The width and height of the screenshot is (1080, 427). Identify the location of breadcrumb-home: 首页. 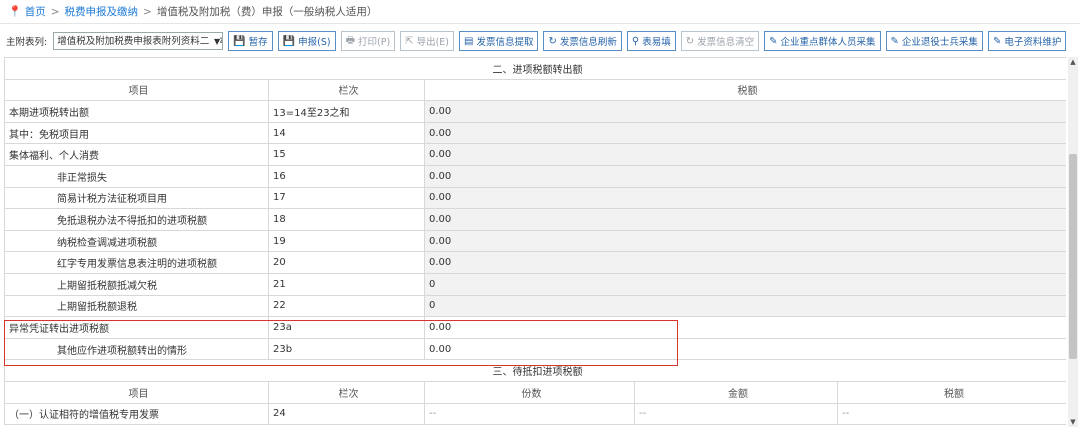
(35, 11).